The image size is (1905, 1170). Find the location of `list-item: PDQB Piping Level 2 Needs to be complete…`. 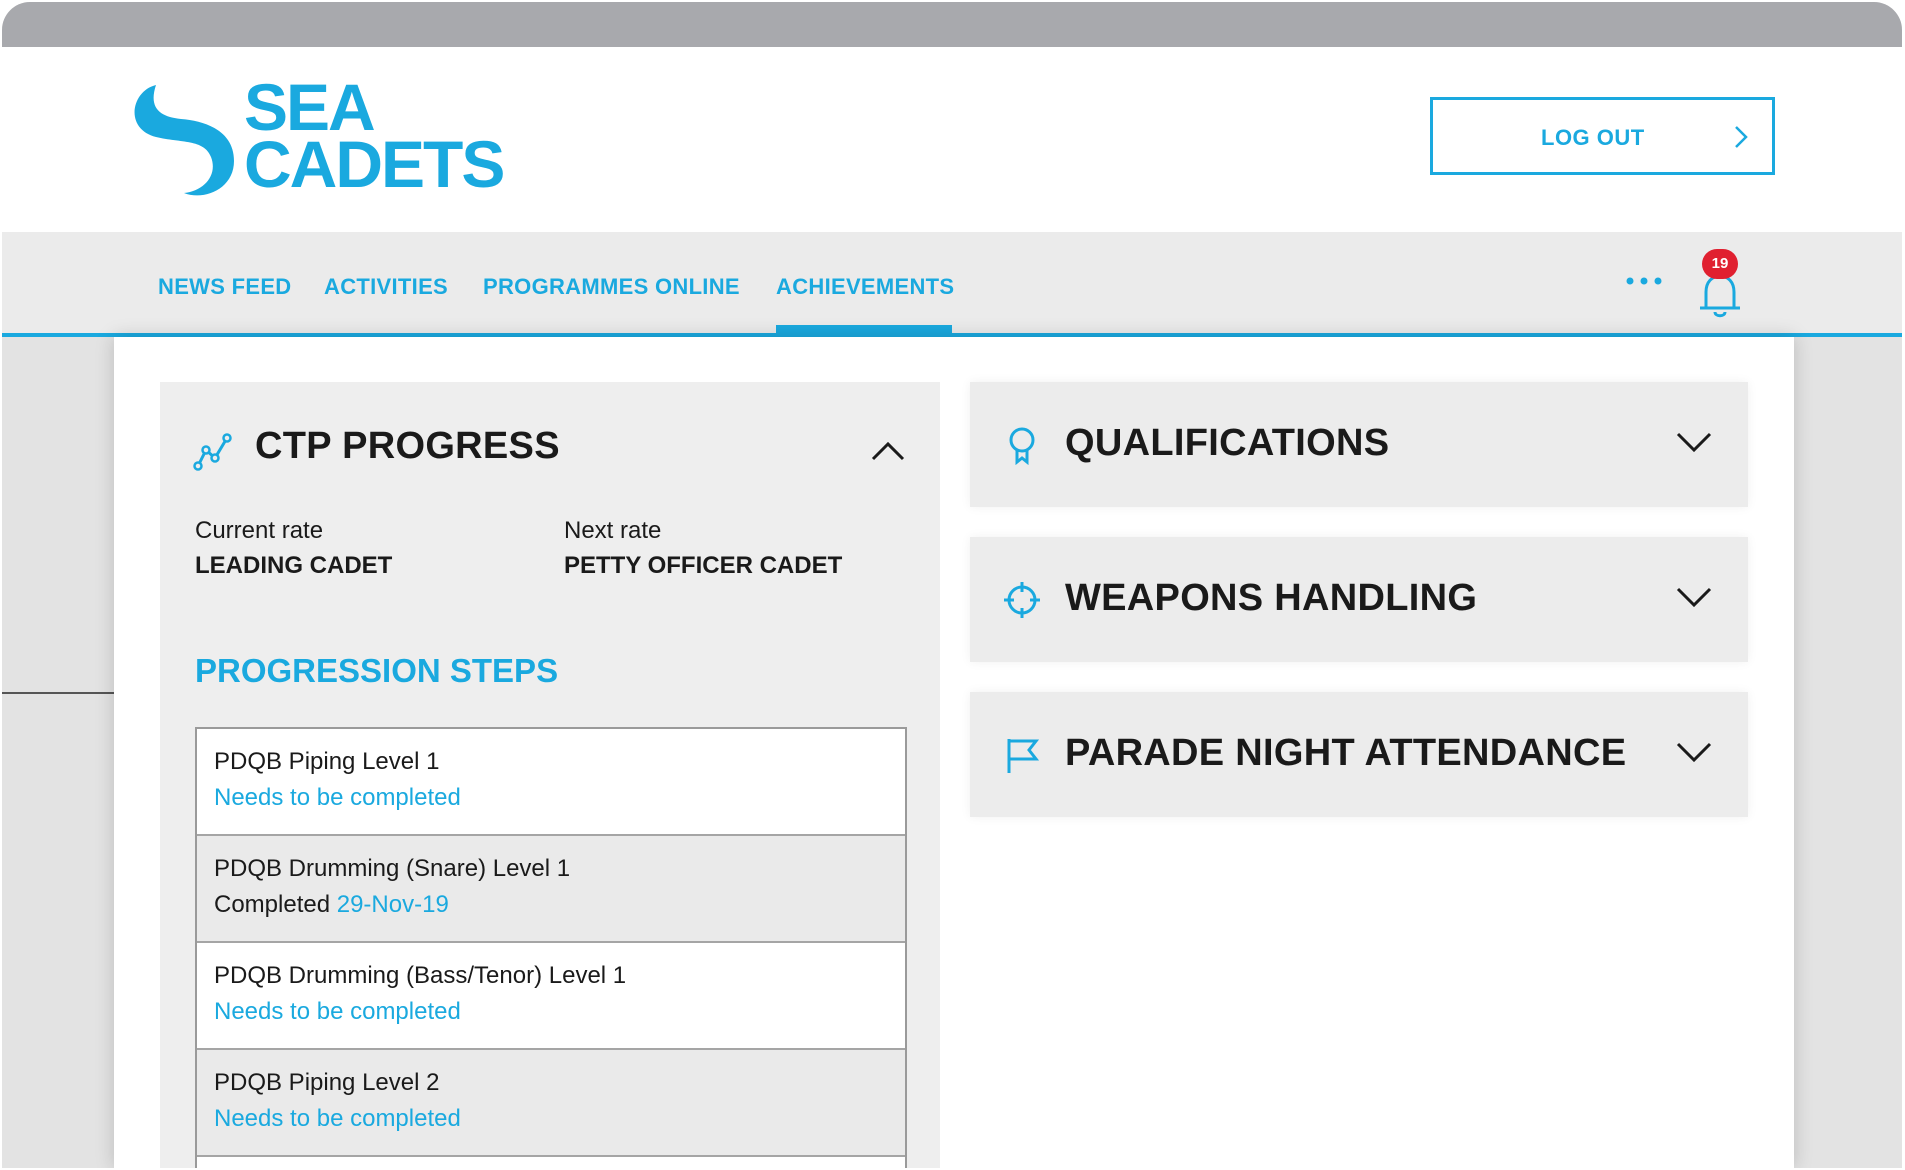

list-item: PDQB Piping Level 2 Needs to be complete… is located at coordinates (551, 1103).